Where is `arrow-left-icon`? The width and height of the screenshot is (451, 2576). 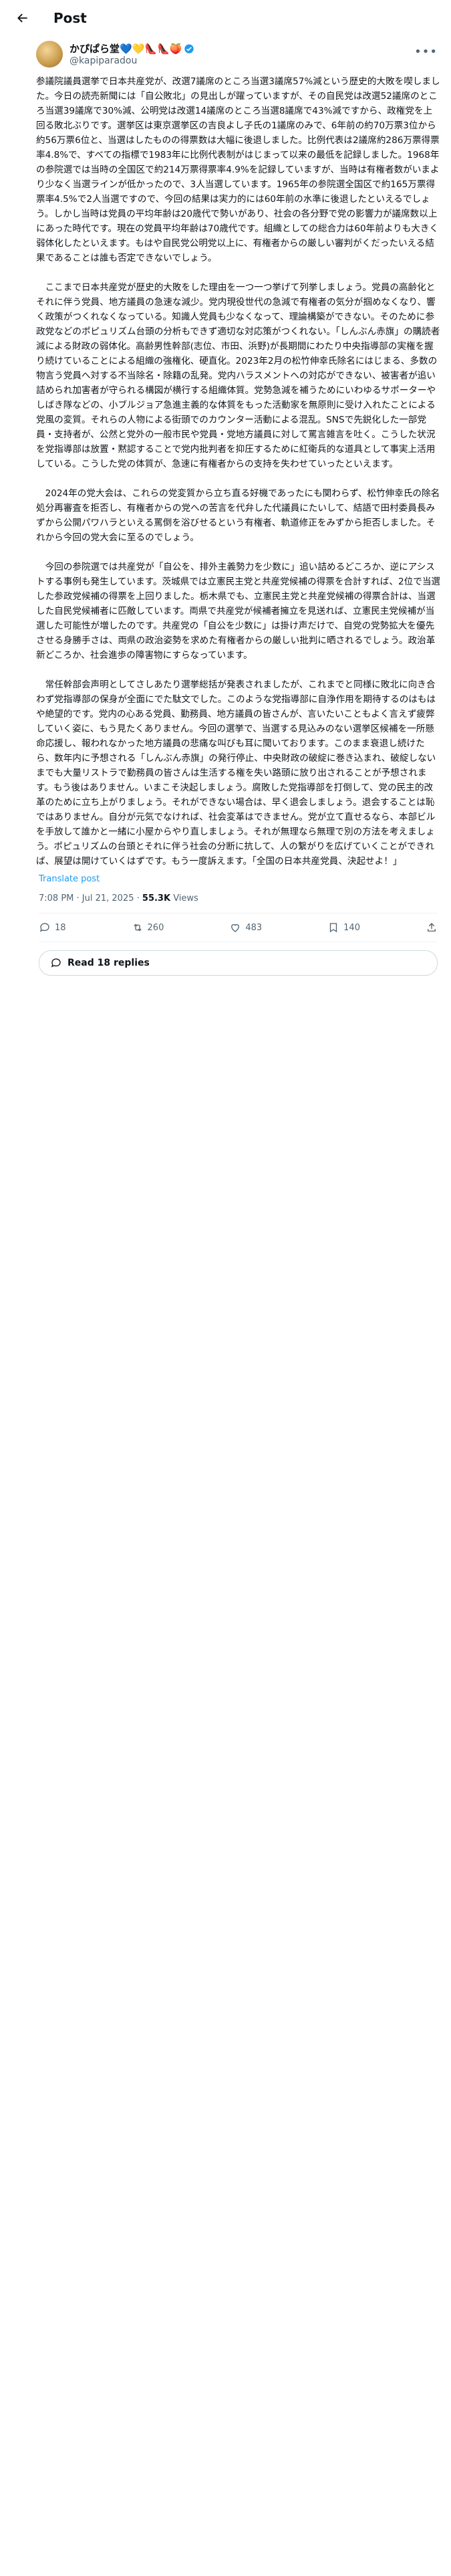 arrow-left-icon is located at coordinates (22, 17).